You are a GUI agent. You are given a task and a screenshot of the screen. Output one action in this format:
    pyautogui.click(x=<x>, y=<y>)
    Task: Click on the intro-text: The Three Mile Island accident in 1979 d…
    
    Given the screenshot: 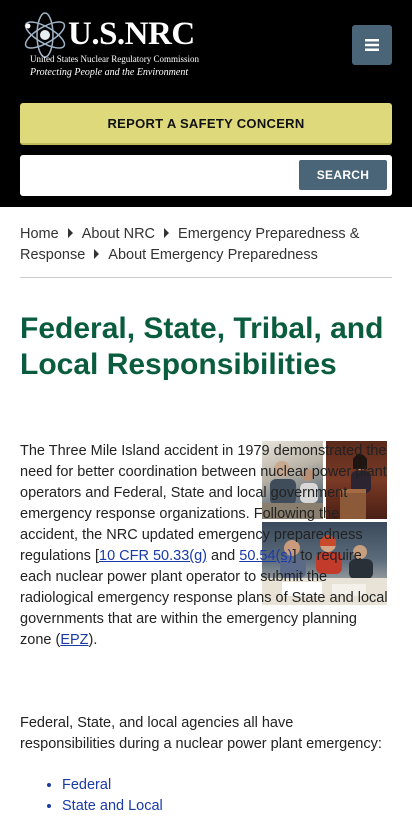 What is the action you would take?
    pyautogui.click(x=203, y=503)
    